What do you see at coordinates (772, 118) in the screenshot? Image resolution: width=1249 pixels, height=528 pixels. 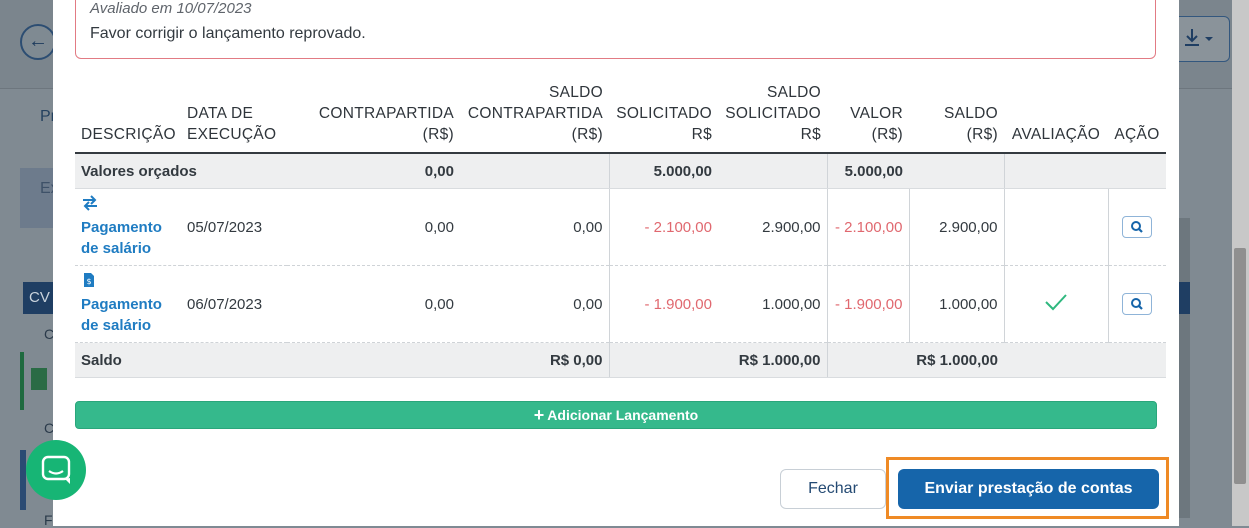 I see `header-saldo-solicitado: SALDO SOLICITADO R$` at bounding box center [772, 118].